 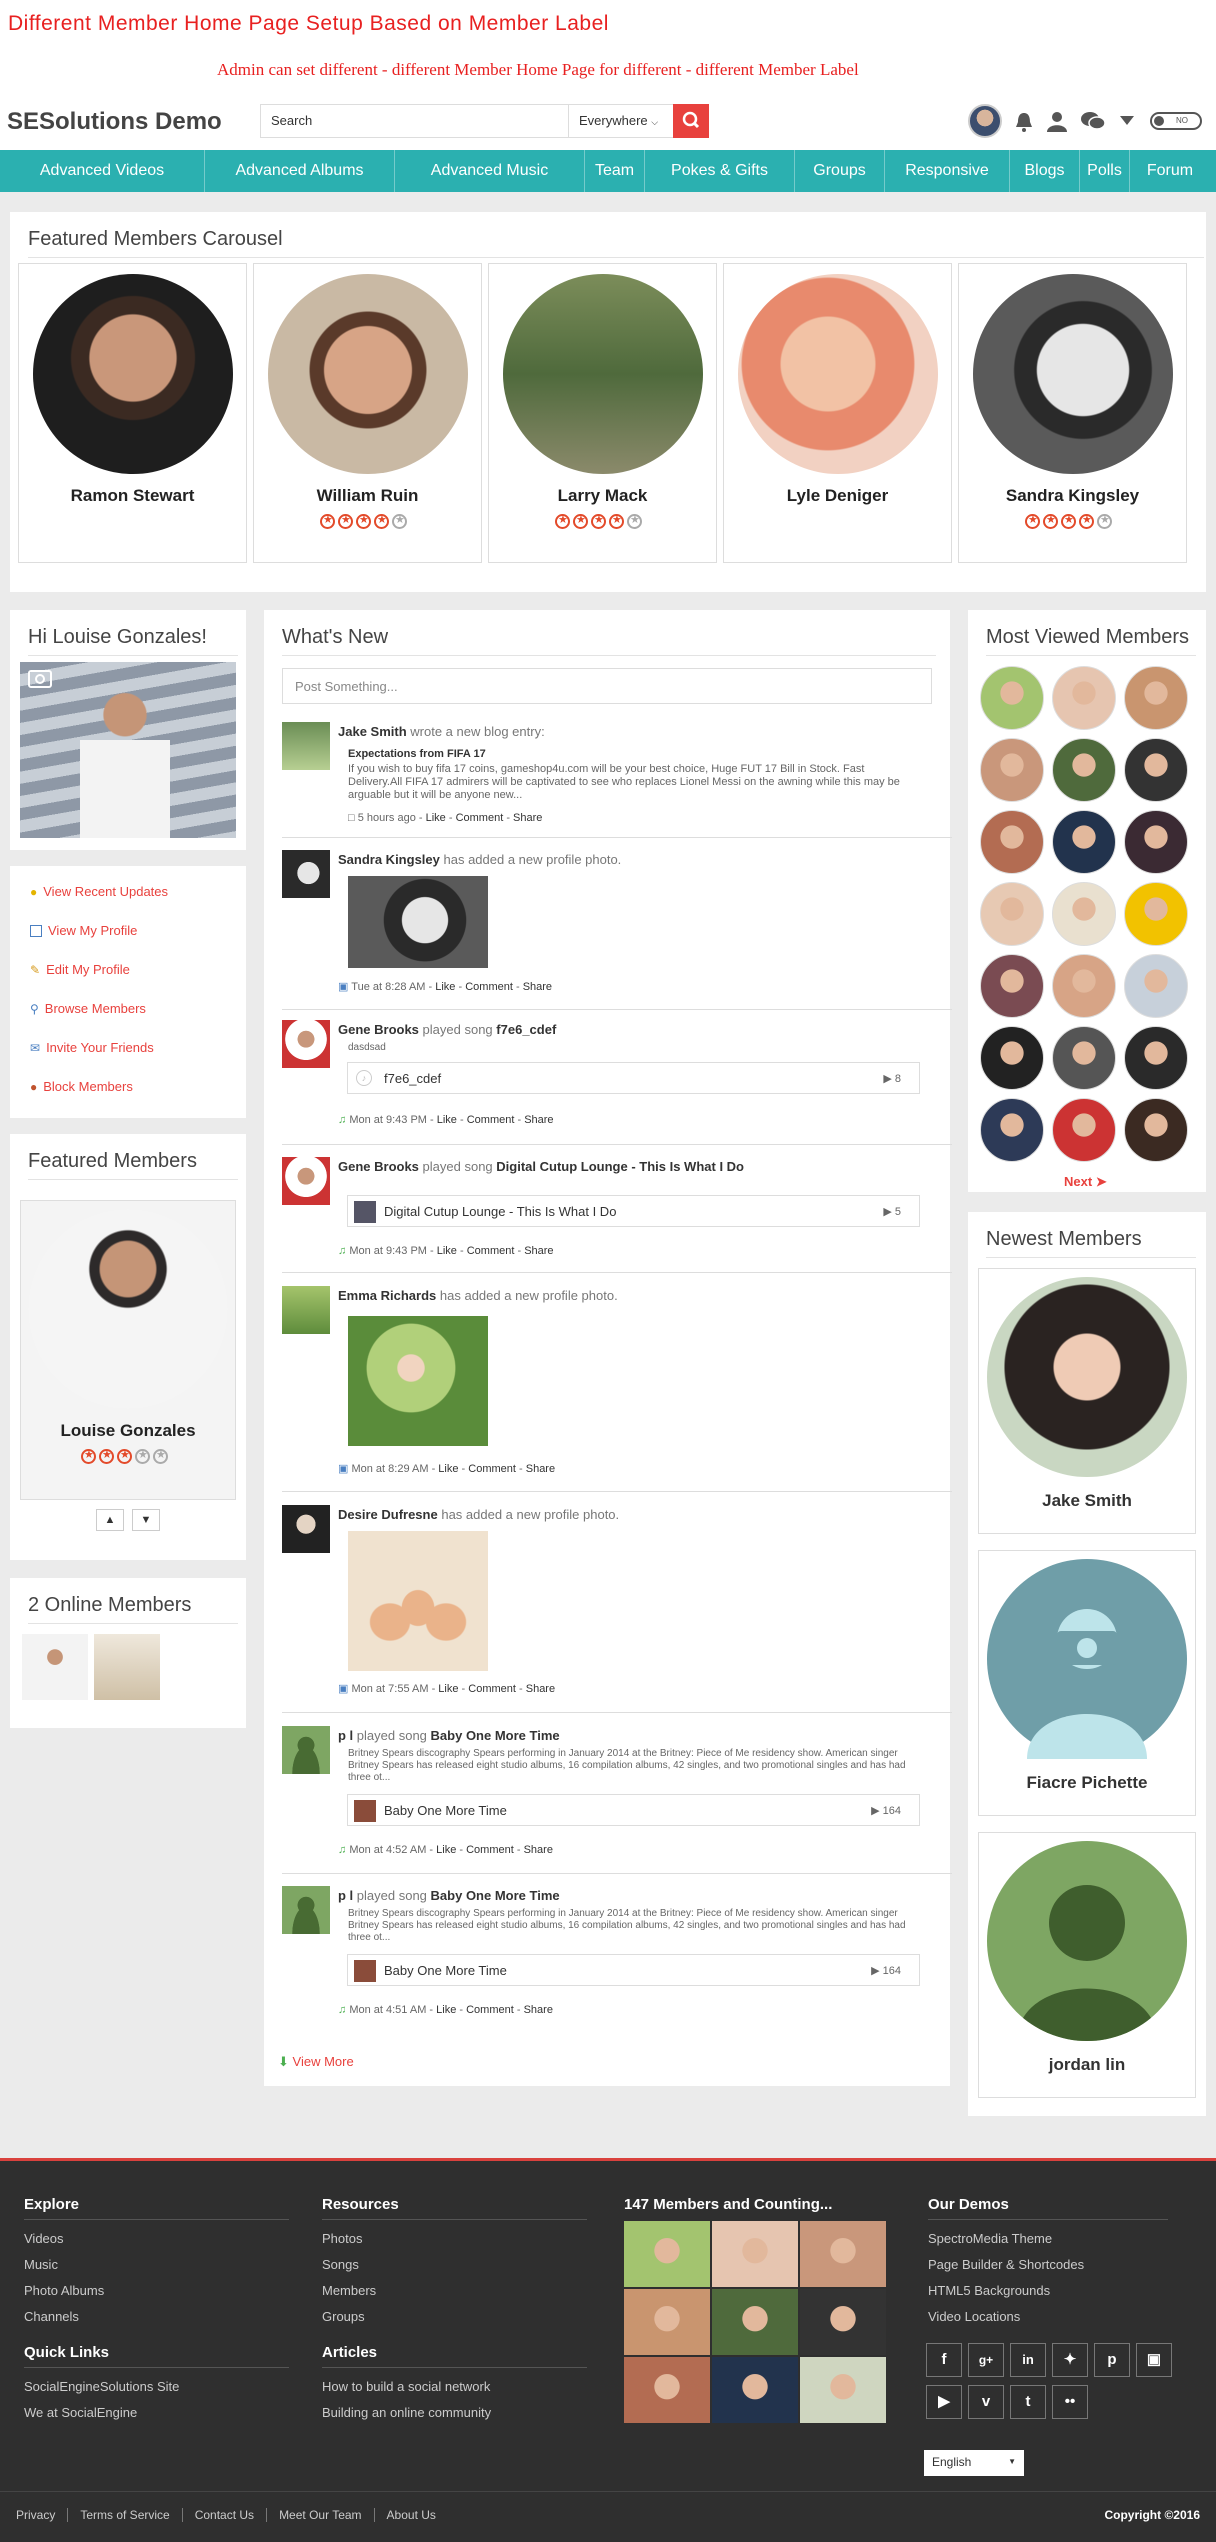 What do you see at coordinates (128, 750) in the screenshot?
I see `profile-photo` at bounding box center [128, 750].